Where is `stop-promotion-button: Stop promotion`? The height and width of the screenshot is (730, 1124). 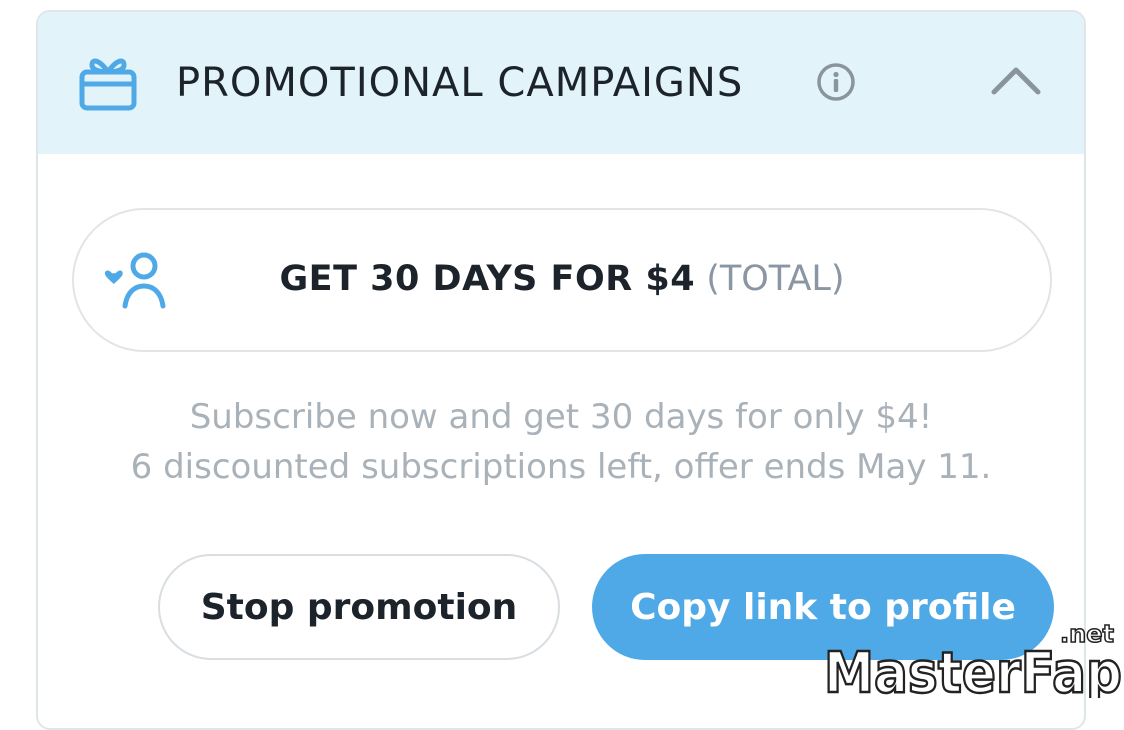
stop-promotion-button: Stop promotion is located at coordinates (359, 607).